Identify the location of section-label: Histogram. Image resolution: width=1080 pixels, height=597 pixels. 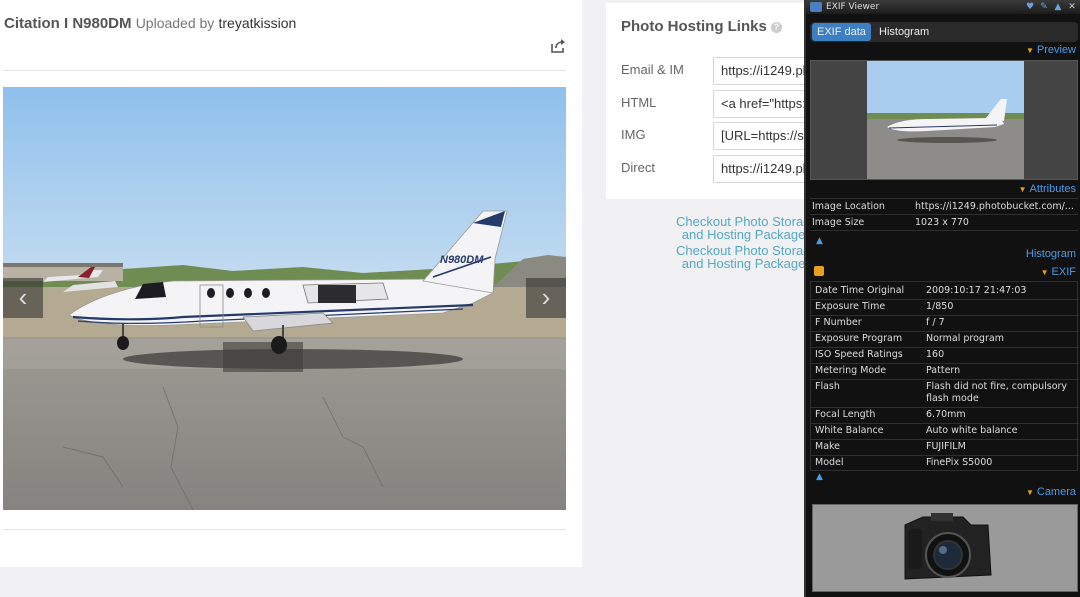
(1050, 254).